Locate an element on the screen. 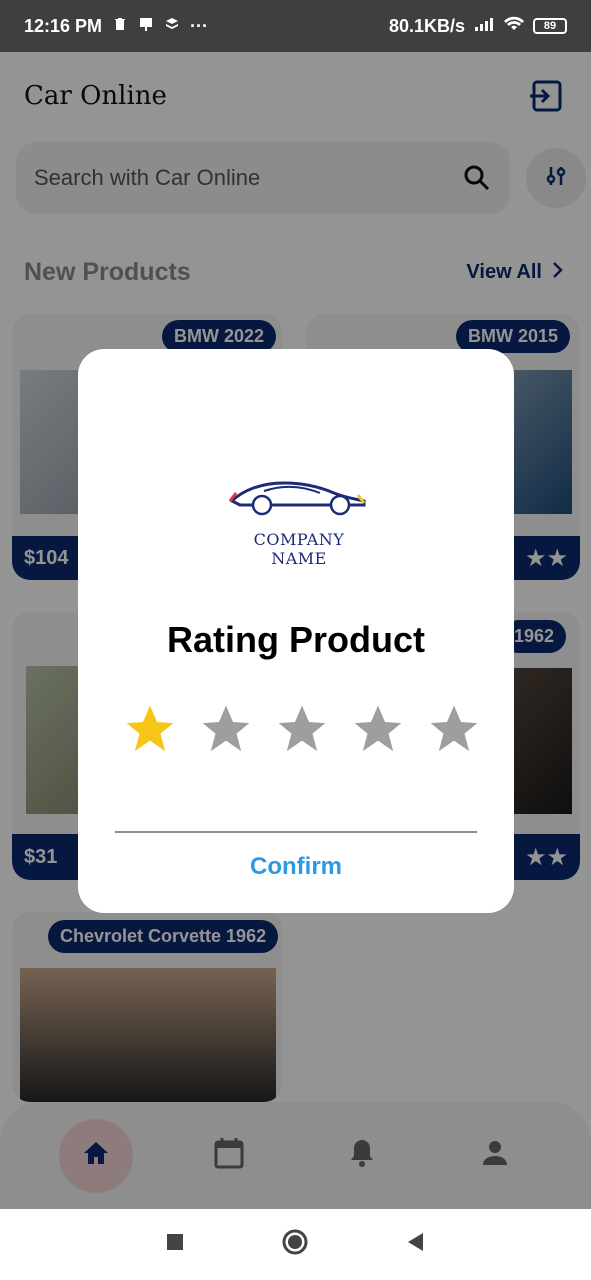 Image resolution: width=591 pixels, height=1280 pixels. net-speed: 80.1KB/s is located at coordinates (426, 25).